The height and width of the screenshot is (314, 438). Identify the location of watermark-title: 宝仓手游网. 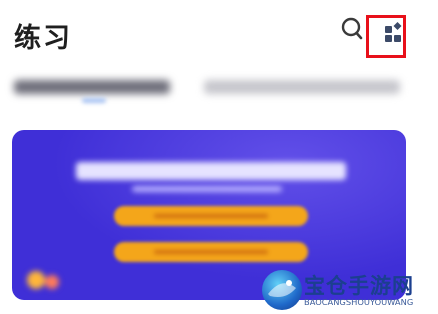
(359, 286).